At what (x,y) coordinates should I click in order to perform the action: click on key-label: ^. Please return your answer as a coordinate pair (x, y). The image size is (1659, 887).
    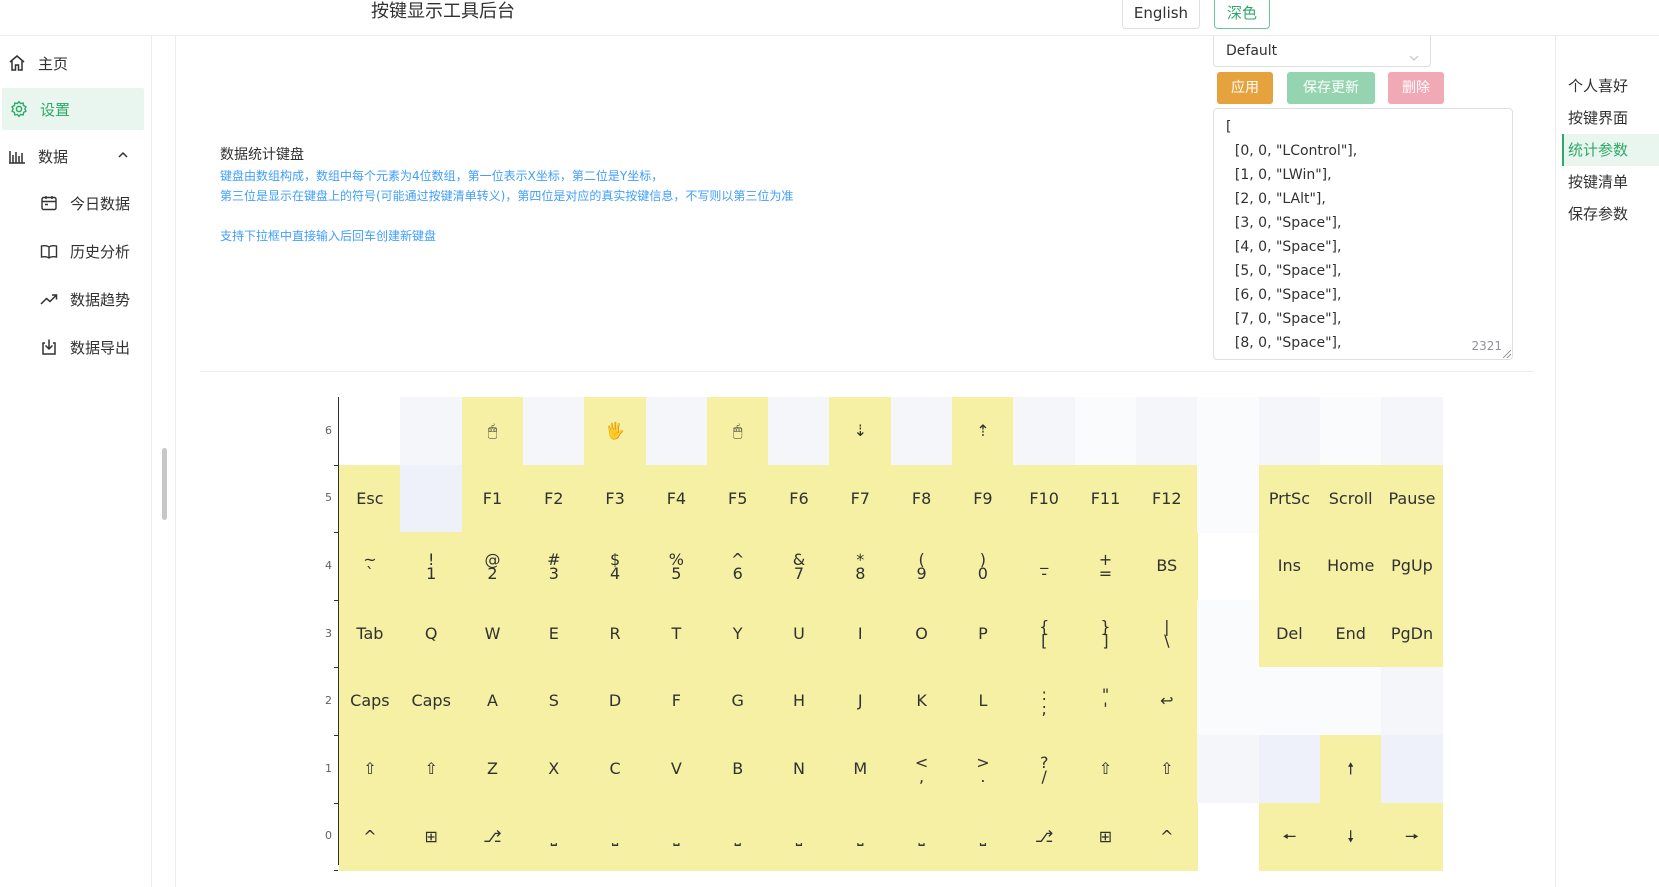
    Looking at the image, I should click on (370, 836).